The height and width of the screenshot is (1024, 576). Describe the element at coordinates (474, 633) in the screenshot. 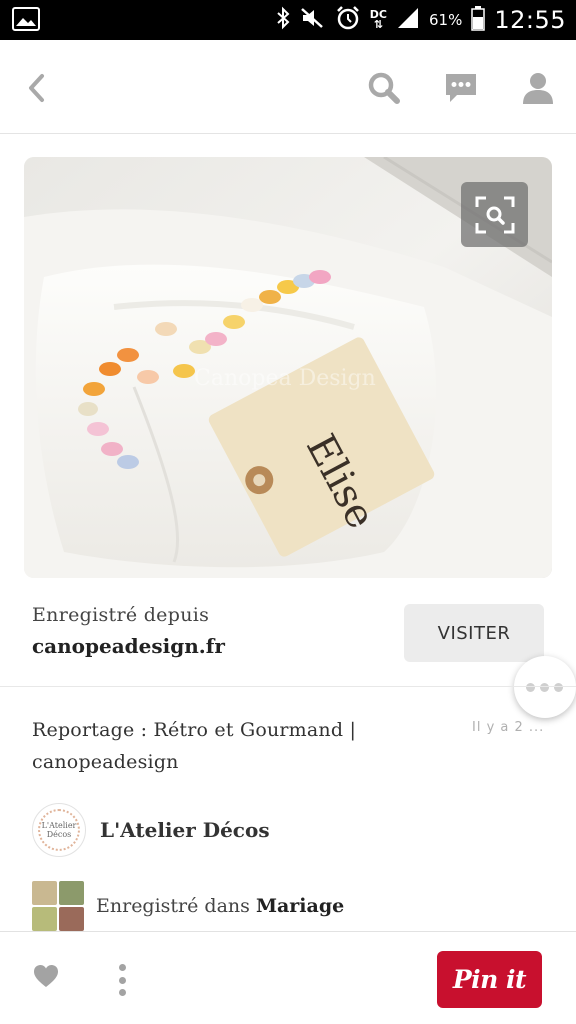

I see `visit-button: VISITER` at that location.